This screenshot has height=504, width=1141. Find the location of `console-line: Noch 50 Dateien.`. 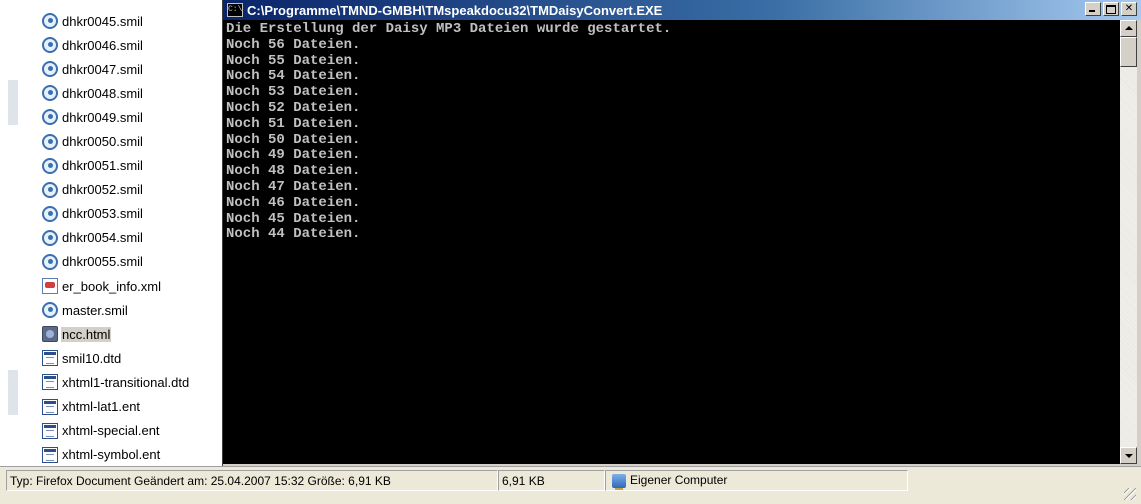

console-line: Noch 50 Dateien. is located at coordinates (293, 139).